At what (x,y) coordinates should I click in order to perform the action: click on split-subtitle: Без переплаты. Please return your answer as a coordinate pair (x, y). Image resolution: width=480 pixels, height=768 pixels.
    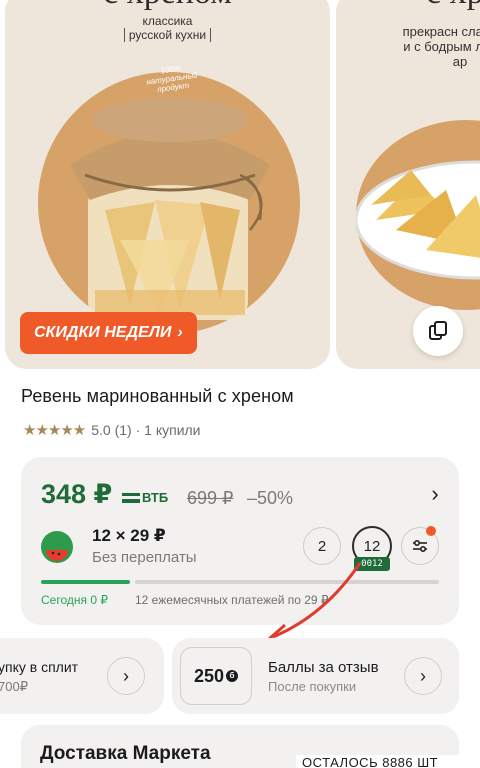
    Looking at the image, I should click on (144, 557).